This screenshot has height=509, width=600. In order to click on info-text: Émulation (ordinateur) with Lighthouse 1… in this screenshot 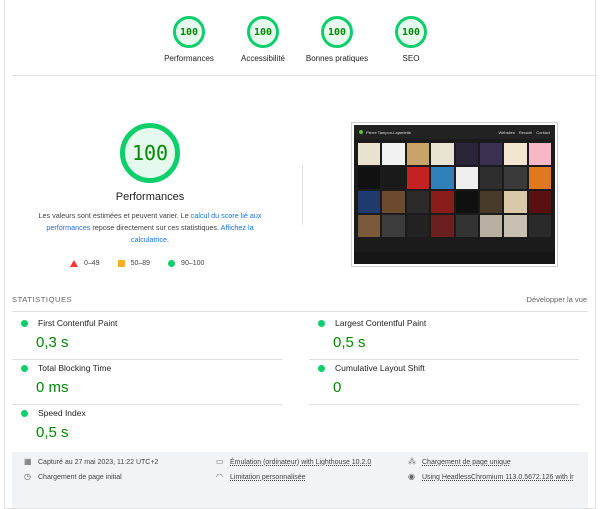, I will do `click(301, 462)`.